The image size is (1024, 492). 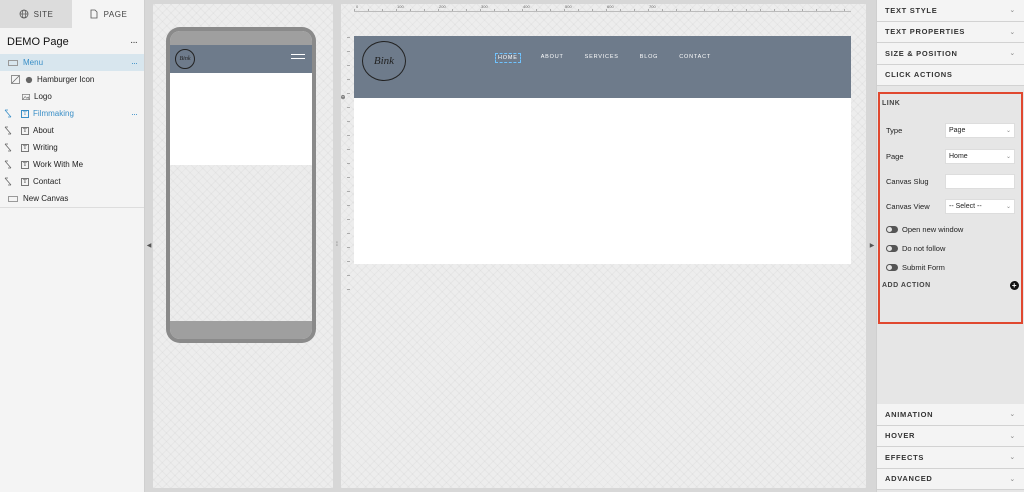 I want to click on vertical-ruler, so click(x=348, y=167).